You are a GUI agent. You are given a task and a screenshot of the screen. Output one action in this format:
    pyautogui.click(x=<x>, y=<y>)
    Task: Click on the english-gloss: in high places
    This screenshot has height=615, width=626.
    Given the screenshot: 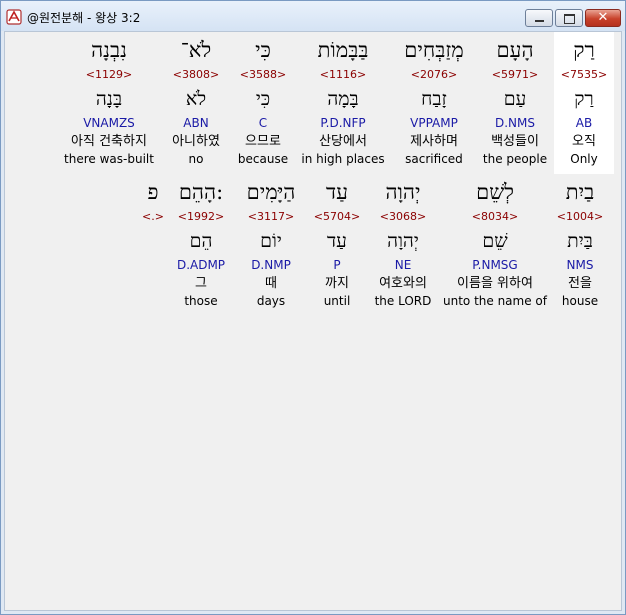 What is the action you would take?
    pyautogui.click(x=343, y=159)
    